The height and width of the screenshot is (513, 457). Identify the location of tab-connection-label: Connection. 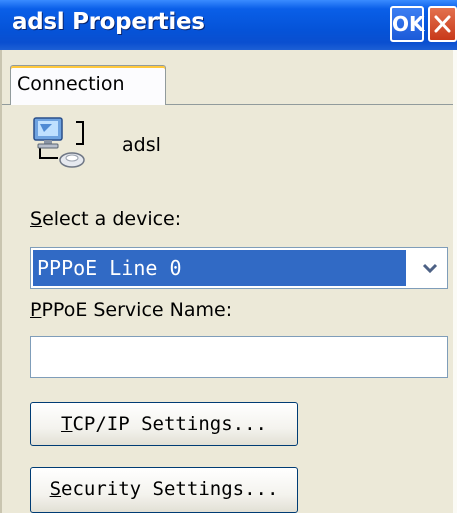
(71, 84).